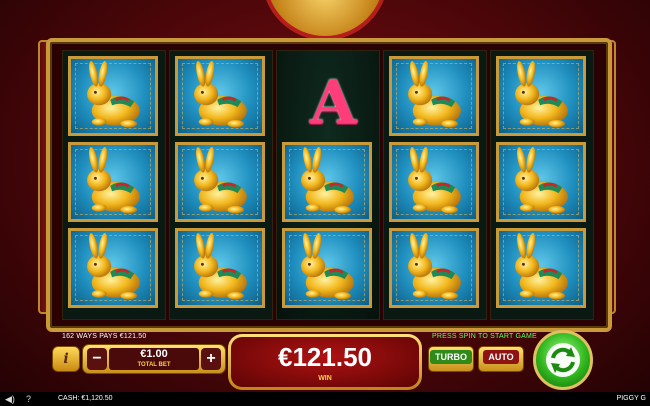 The image size is (650, 406). I want to click on turbo-button: TURBO, so click(451, 359).